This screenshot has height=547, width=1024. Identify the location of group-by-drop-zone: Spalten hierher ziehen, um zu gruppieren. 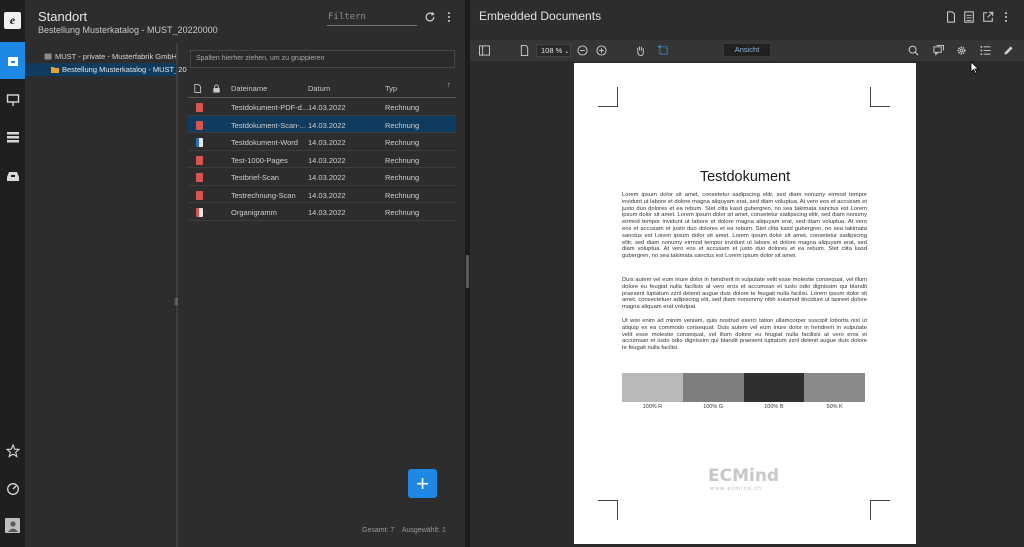
(322, 59).